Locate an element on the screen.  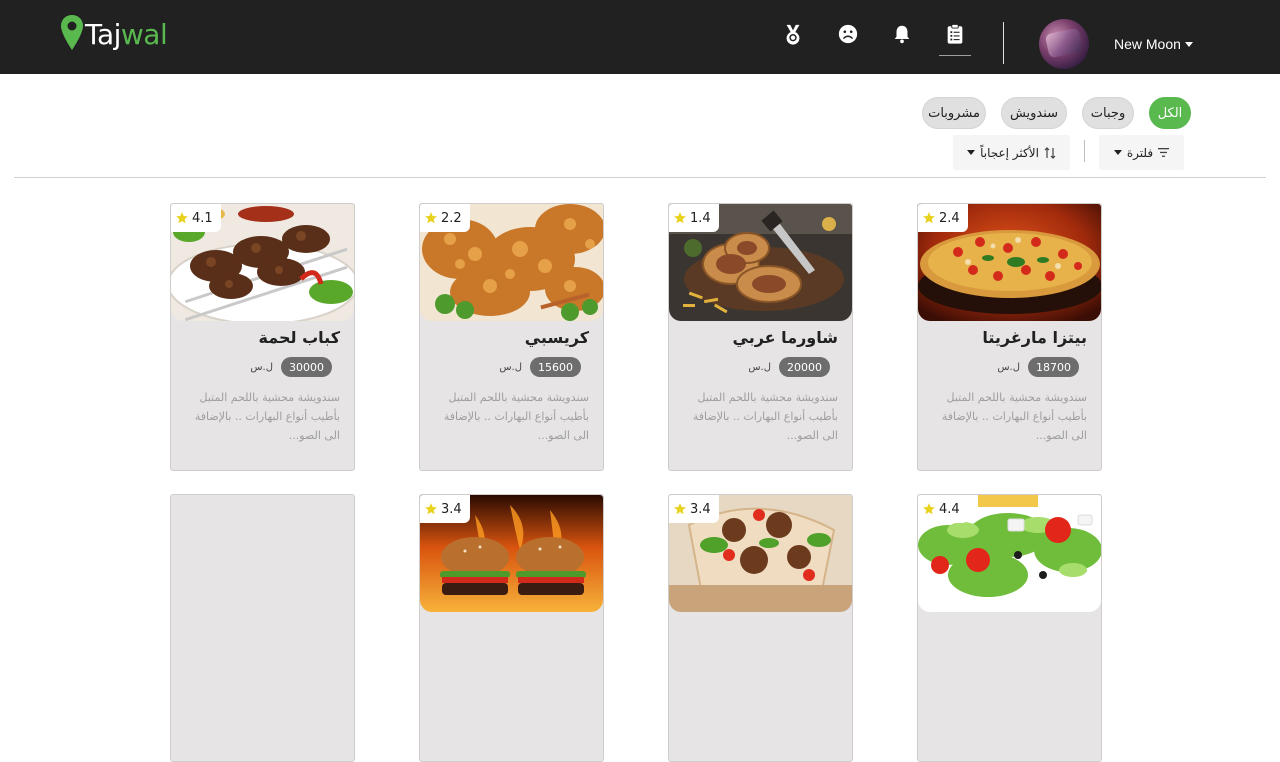
clipboard-icon is located at coordinates (955, 34).